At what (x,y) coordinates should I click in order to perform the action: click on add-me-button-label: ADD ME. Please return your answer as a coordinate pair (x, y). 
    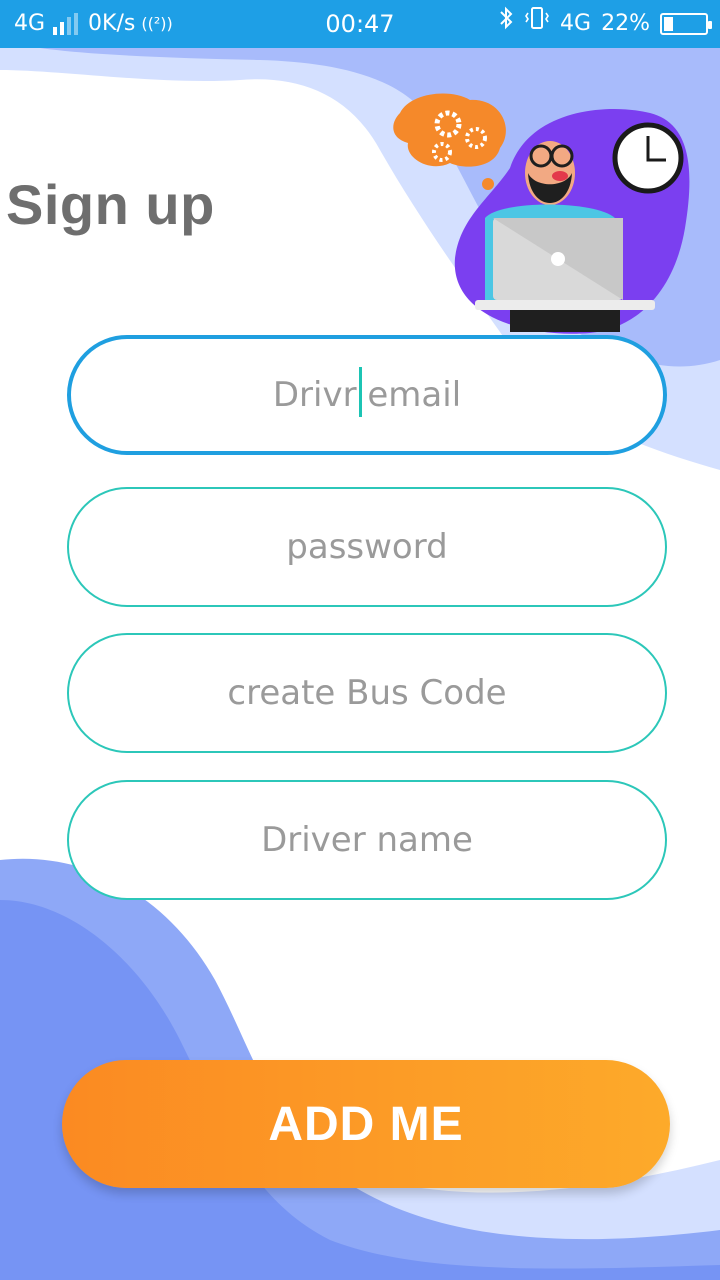
    Looking at the image, I should click on (366, 1124).